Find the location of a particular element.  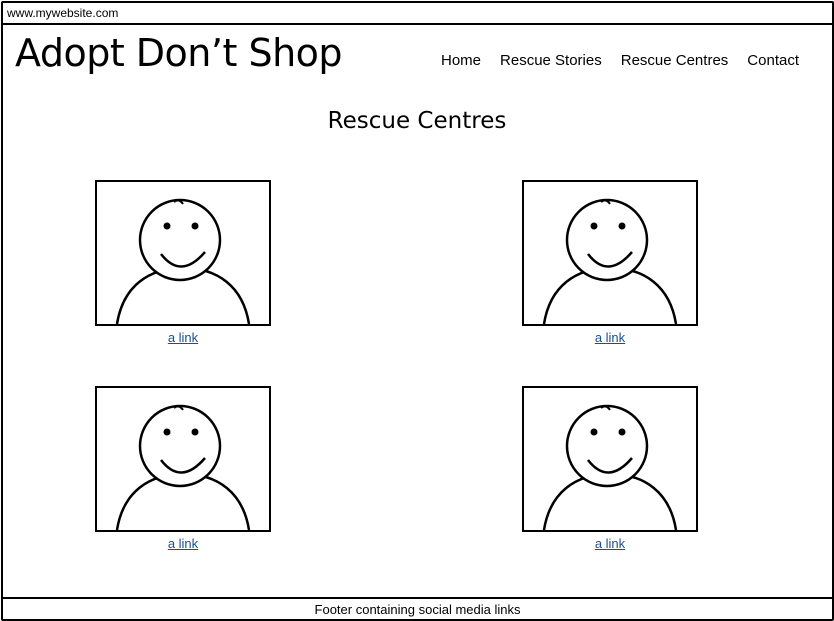

page-title: Rescue Centres is located at coordinates (417, 121).